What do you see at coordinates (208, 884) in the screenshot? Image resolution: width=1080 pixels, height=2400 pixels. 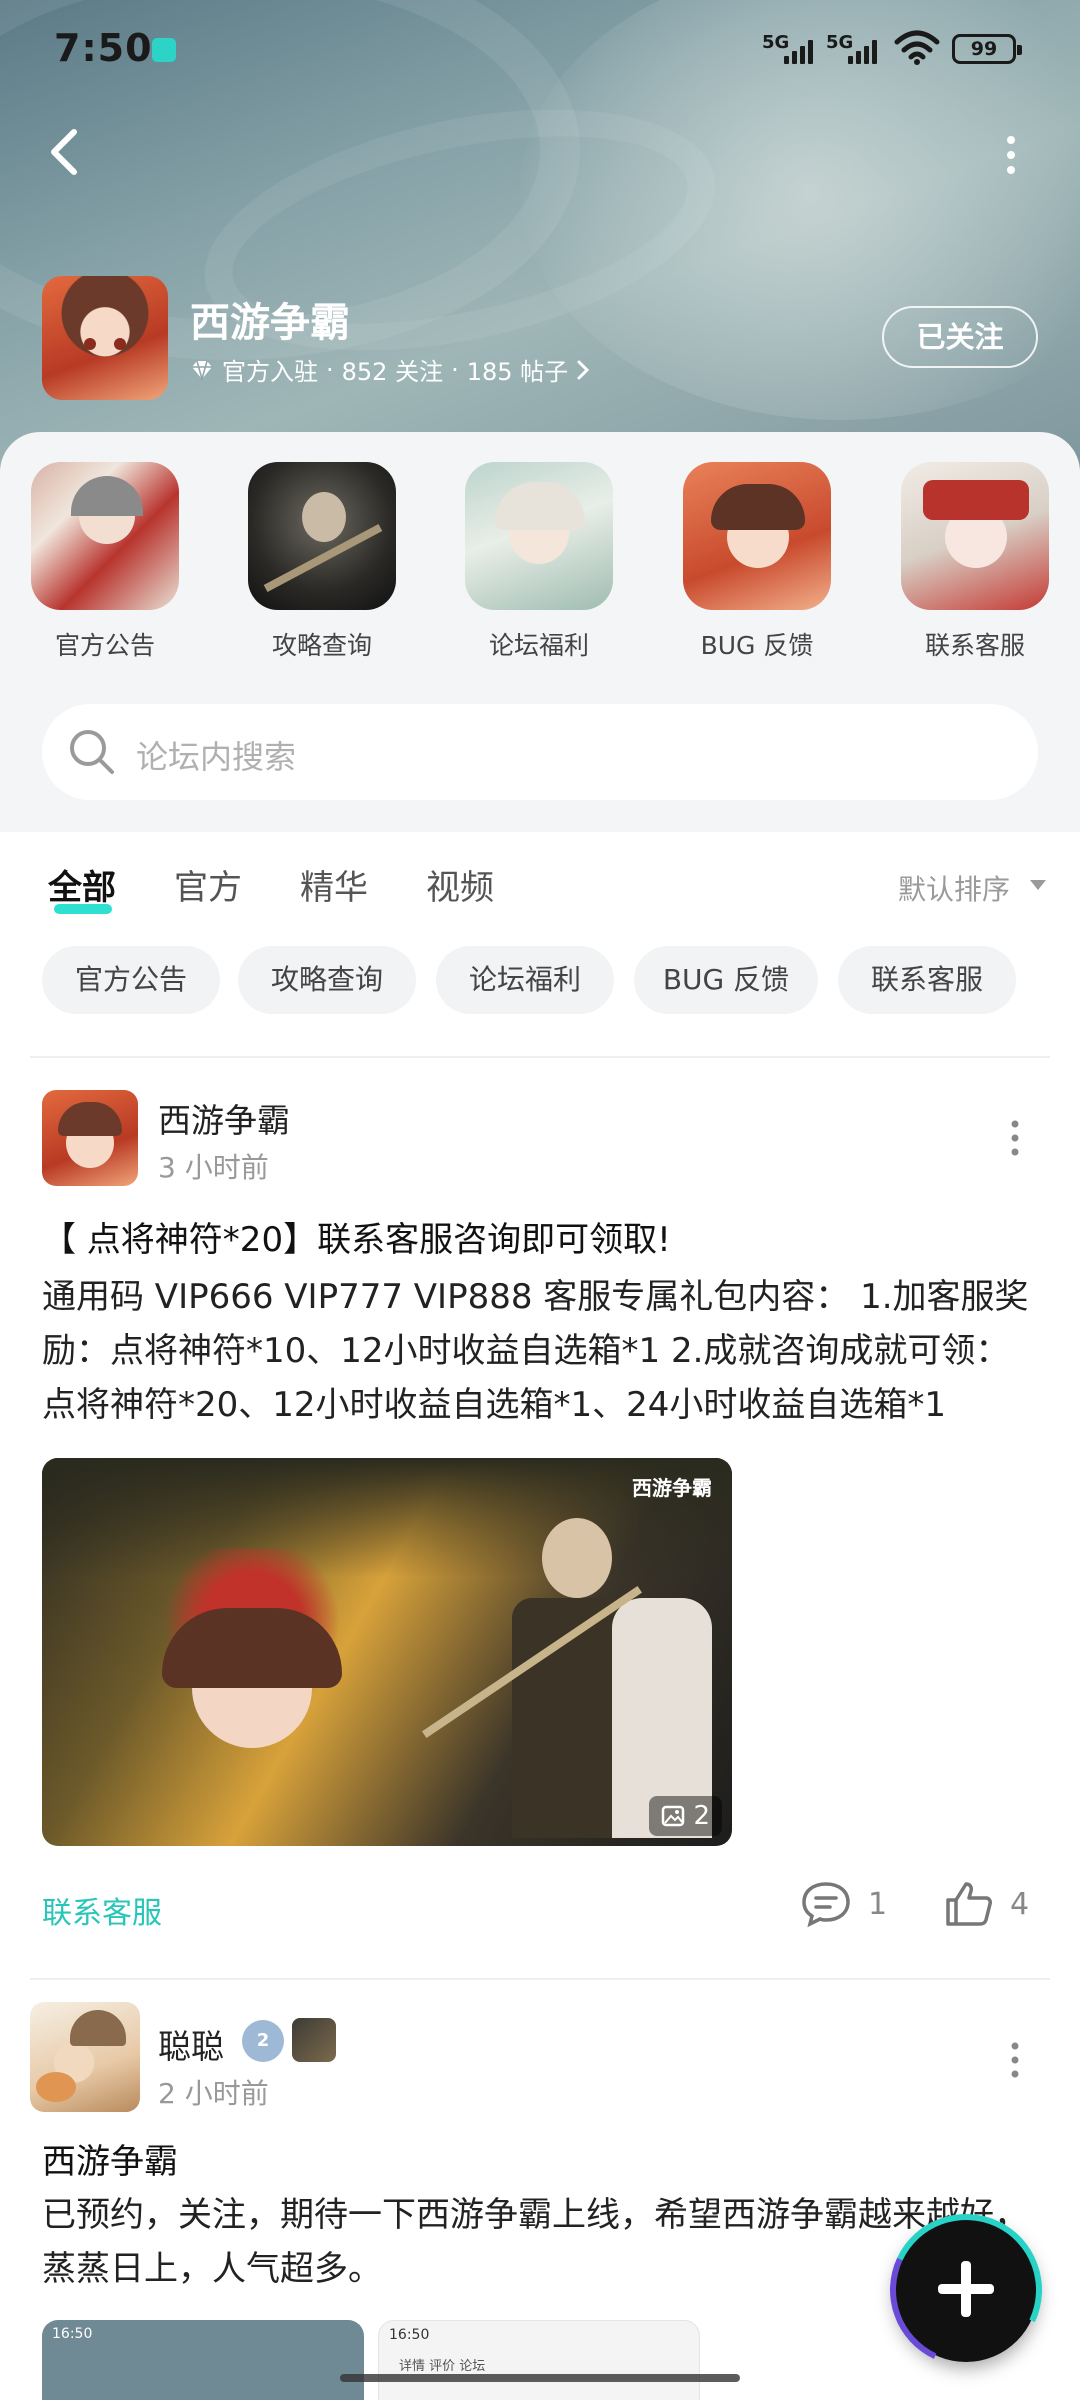 I see `tab-official: 官方` at bounding box center [208, 884].